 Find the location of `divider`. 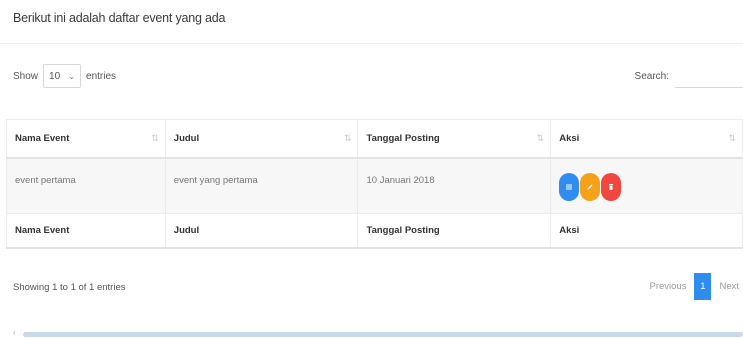

divider is located at coordinates (371, 43).